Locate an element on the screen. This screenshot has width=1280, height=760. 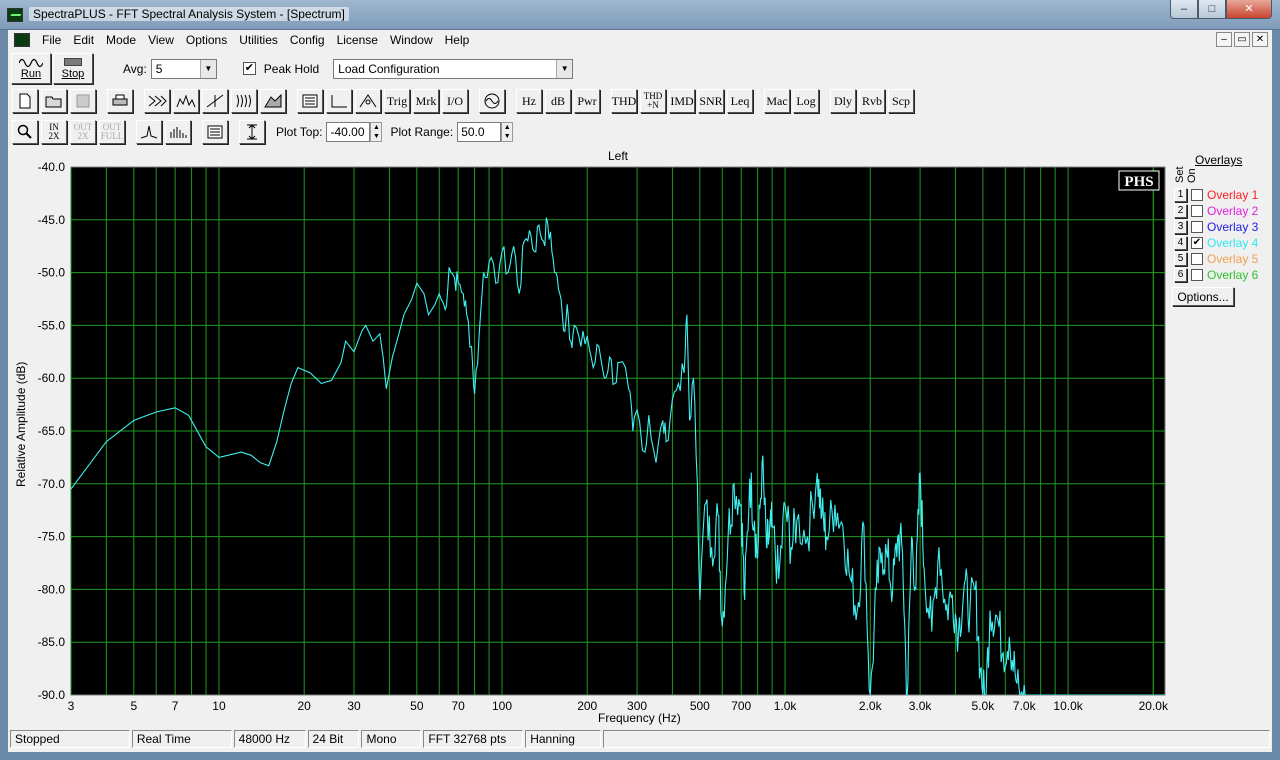
panel-icon is located at coordinates (310, 101).